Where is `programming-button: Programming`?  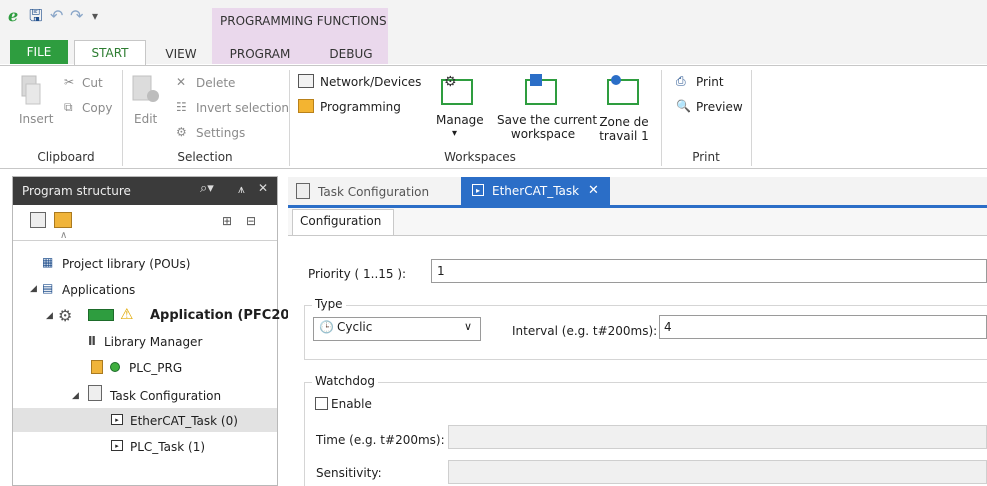 programming-button: Programming is located at coordinates (360, 107).